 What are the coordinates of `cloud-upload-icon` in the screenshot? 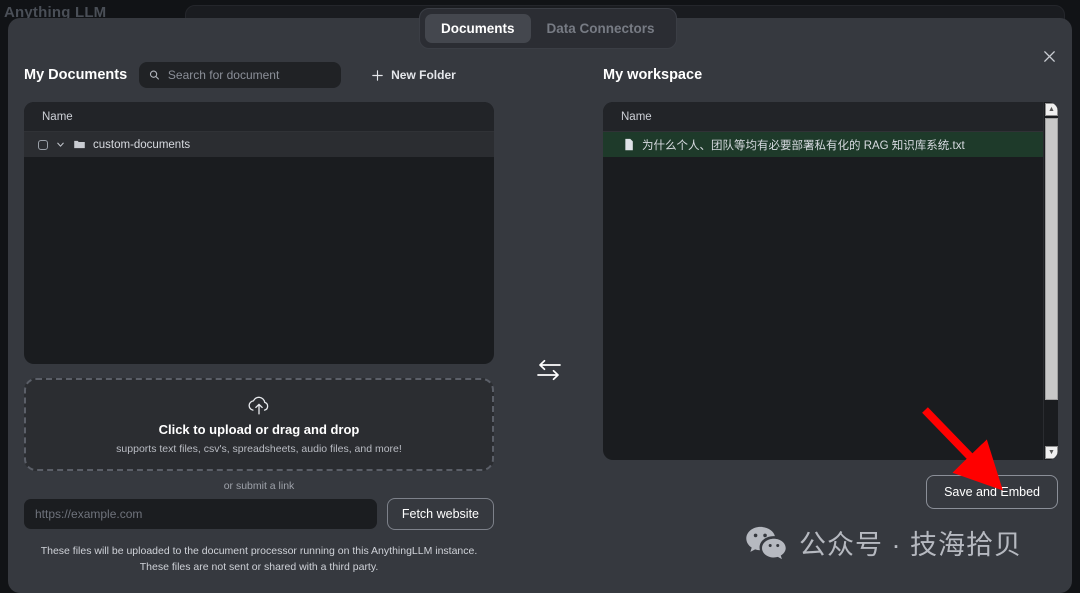 It's located at (258, 405).